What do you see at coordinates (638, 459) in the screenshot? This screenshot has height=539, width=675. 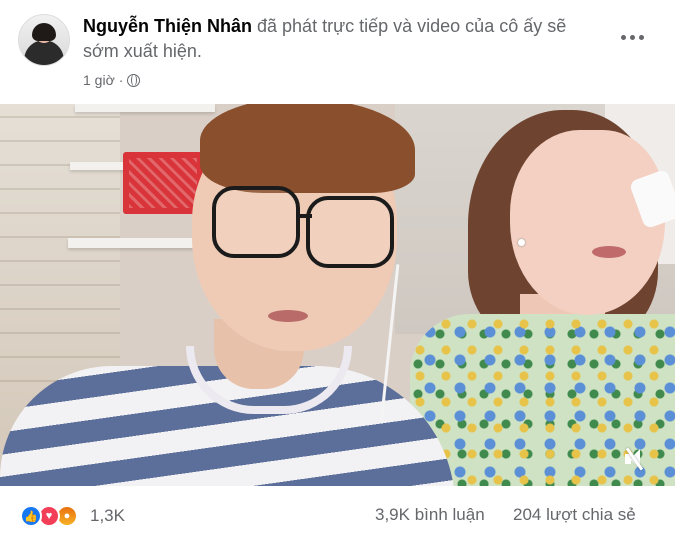 I see `speaker-muted-icon` at bounding box center [638, 459].